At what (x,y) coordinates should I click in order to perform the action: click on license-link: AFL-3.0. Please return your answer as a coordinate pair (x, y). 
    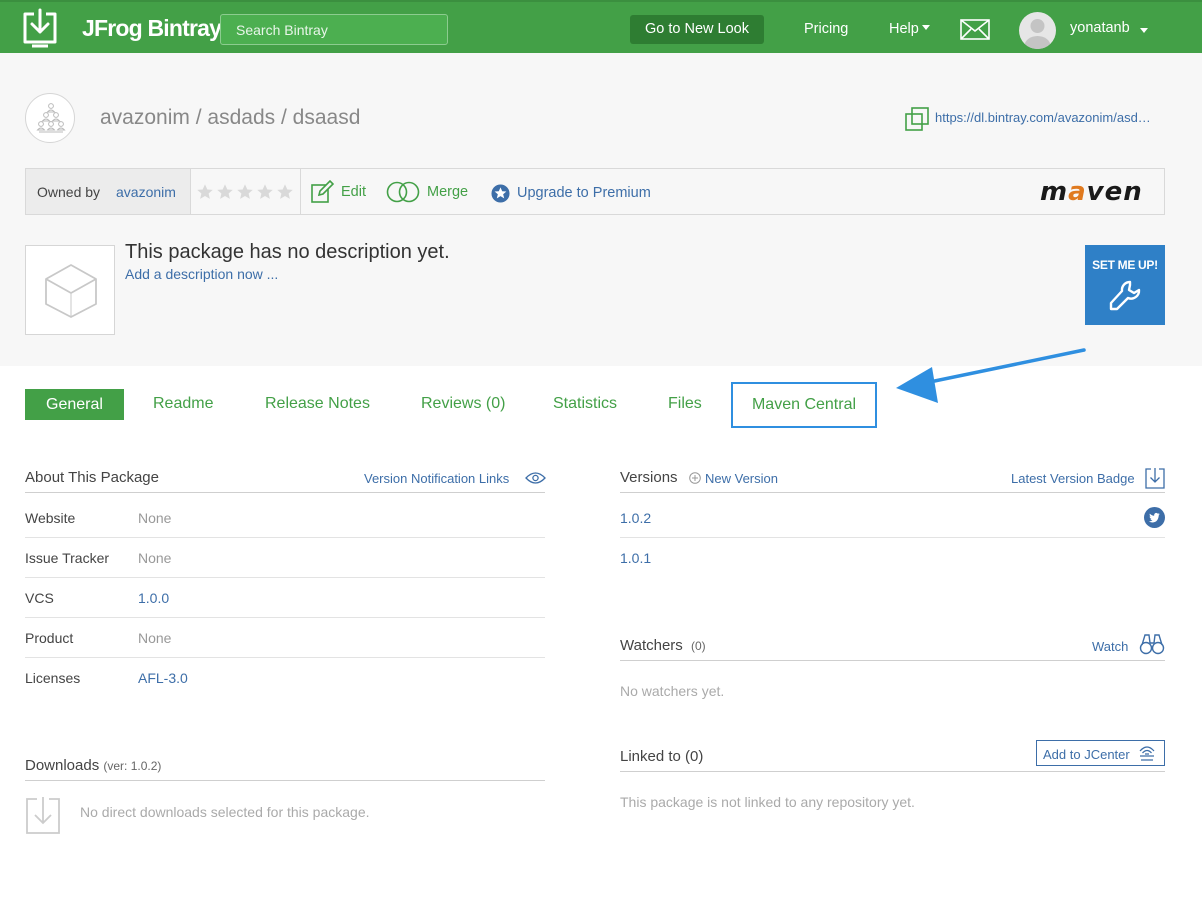
    Looking at the image, I should click on (163, 678).